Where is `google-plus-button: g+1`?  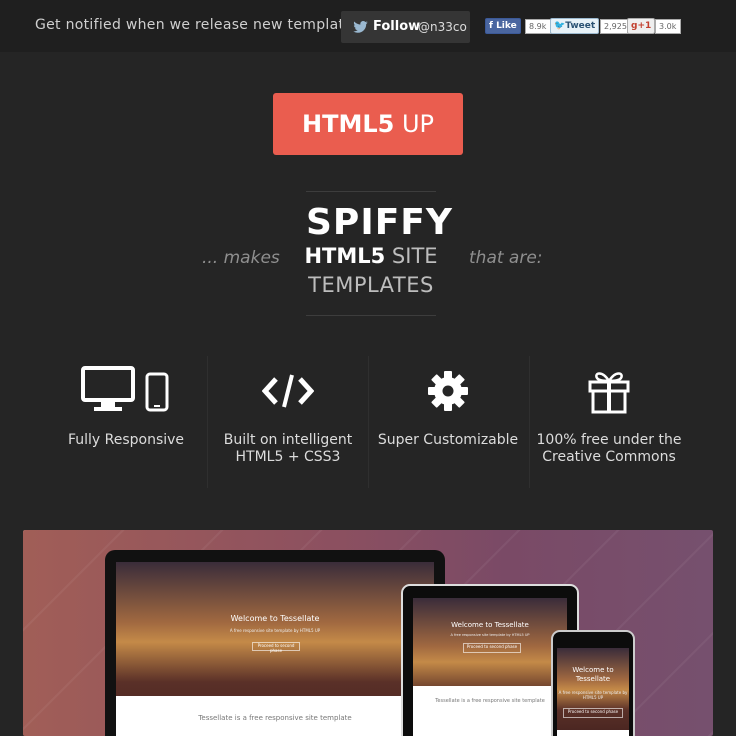
google-plus-button: g+1 is located at coordinates (641, 26).